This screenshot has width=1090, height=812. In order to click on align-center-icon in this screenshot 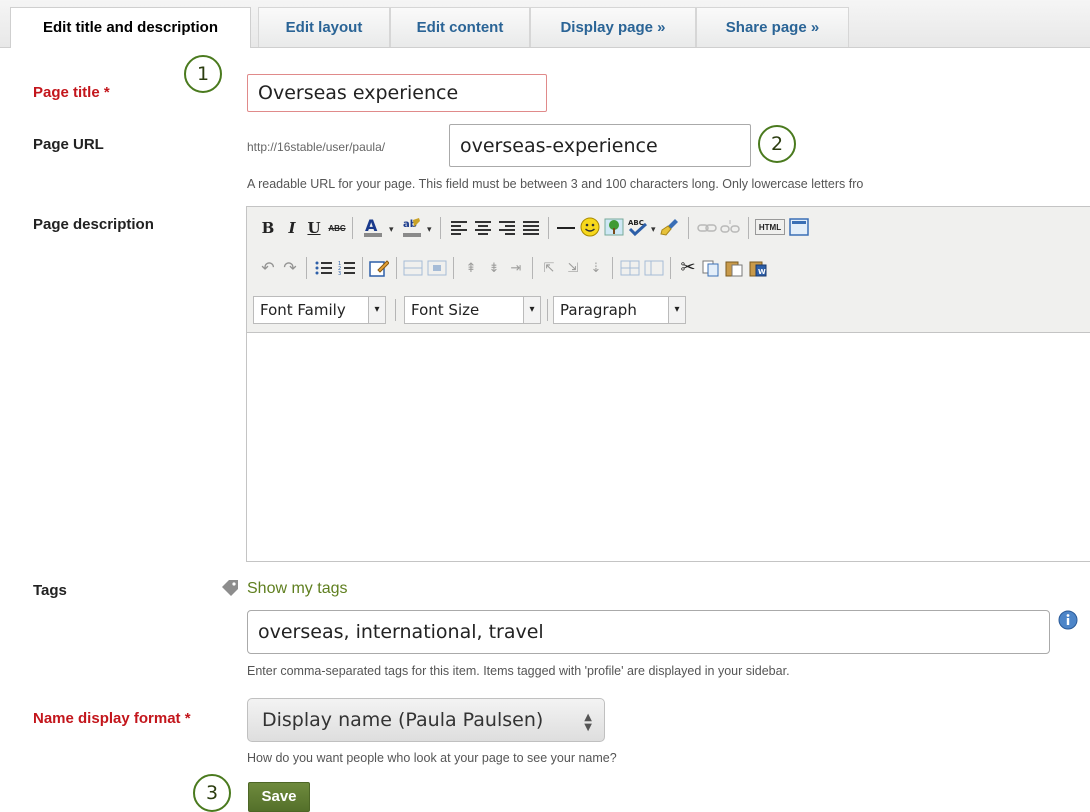, I will do `click(483, 228)`.